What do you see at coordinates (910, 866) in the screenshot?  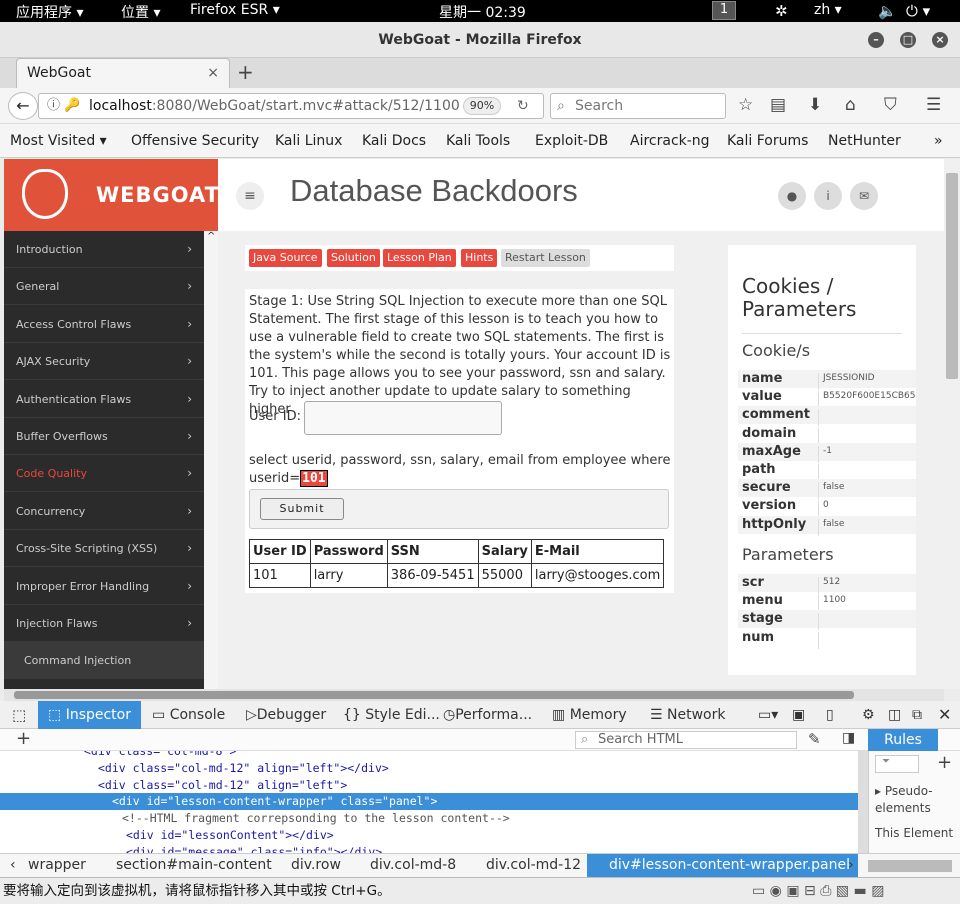 I see `rules-horizontal-scrollbar` at bounding box center [910, 866].